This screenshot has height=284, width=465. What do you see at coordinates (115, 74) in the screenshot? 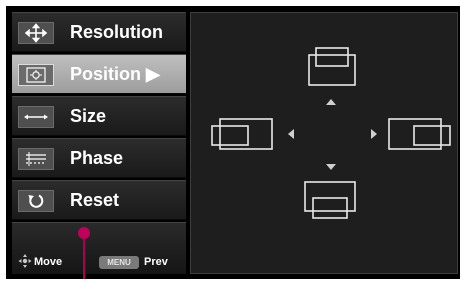
I see `menu-item-label: Position ▶` at bounding box center [115, 74].